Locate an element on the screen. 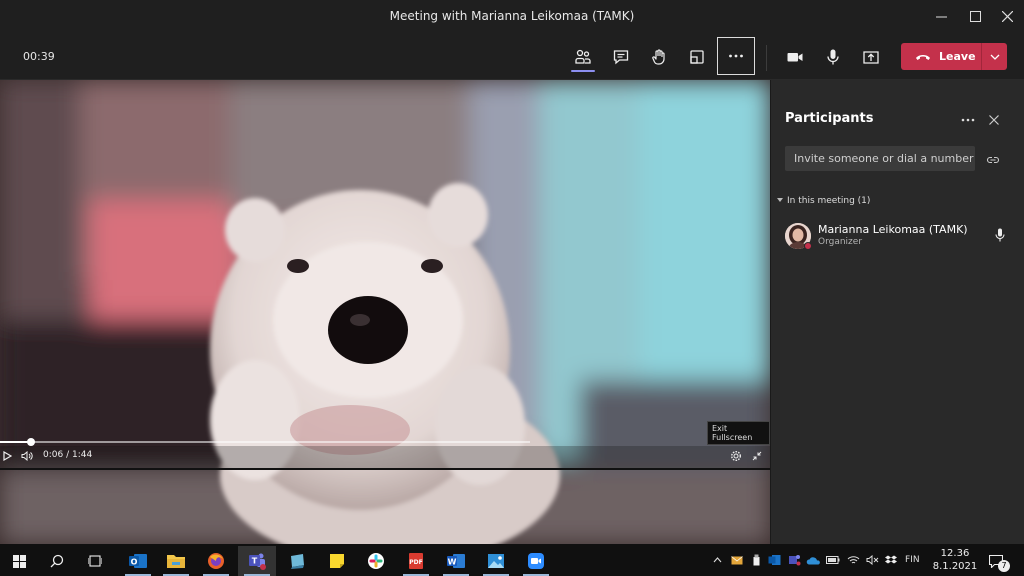 The width and height of the screenshot is (1024, 576). more-options-icon is located at coordinates (968, 120).